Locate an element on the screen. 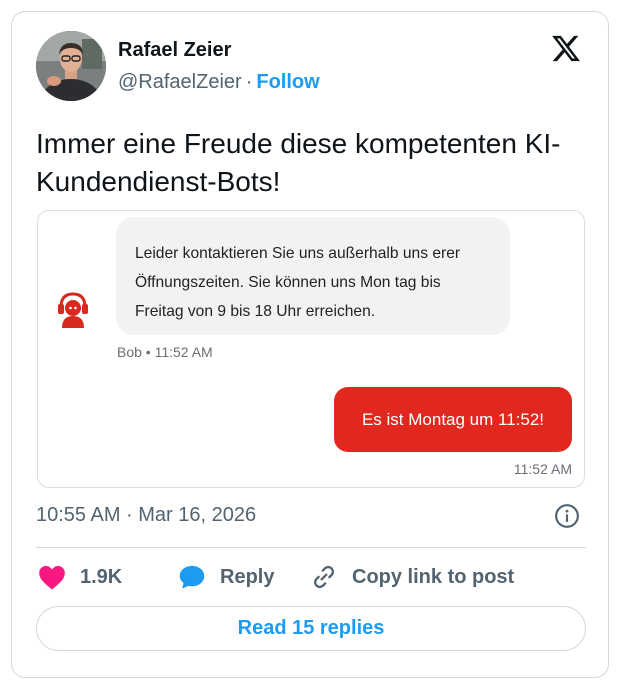 This screenshot has width=620, height=689. author-name: Rafael Zeier is located at coordinates (174, 50).